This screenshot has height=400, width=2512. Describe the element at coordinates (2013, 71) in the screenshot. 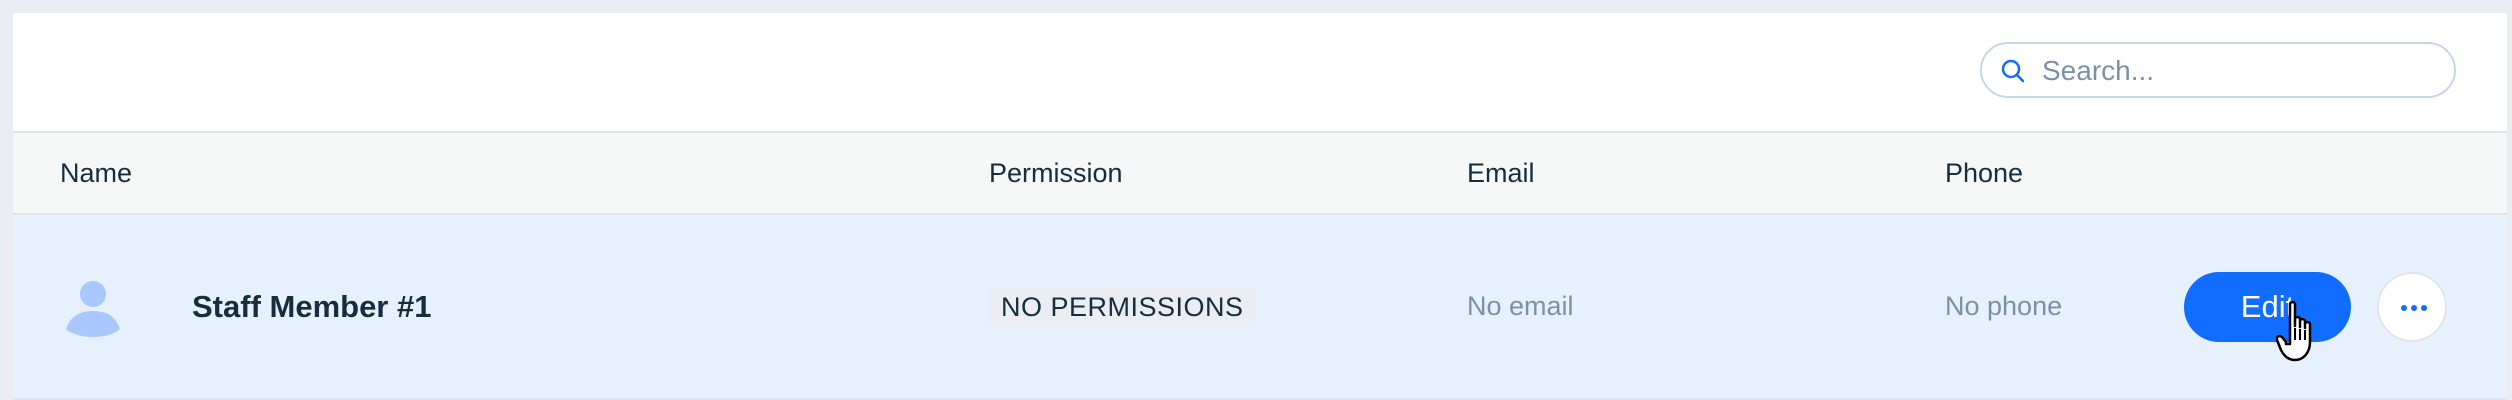

I see `search-icon` at that location.